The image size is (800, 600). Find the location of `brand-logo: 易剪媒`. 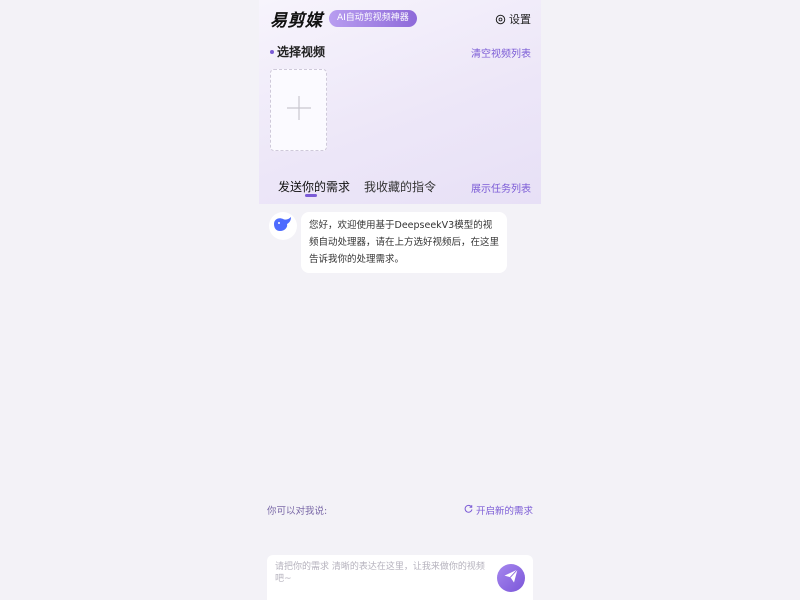

brand-logo: 易剪媒 is located at coordinates (296, 21).